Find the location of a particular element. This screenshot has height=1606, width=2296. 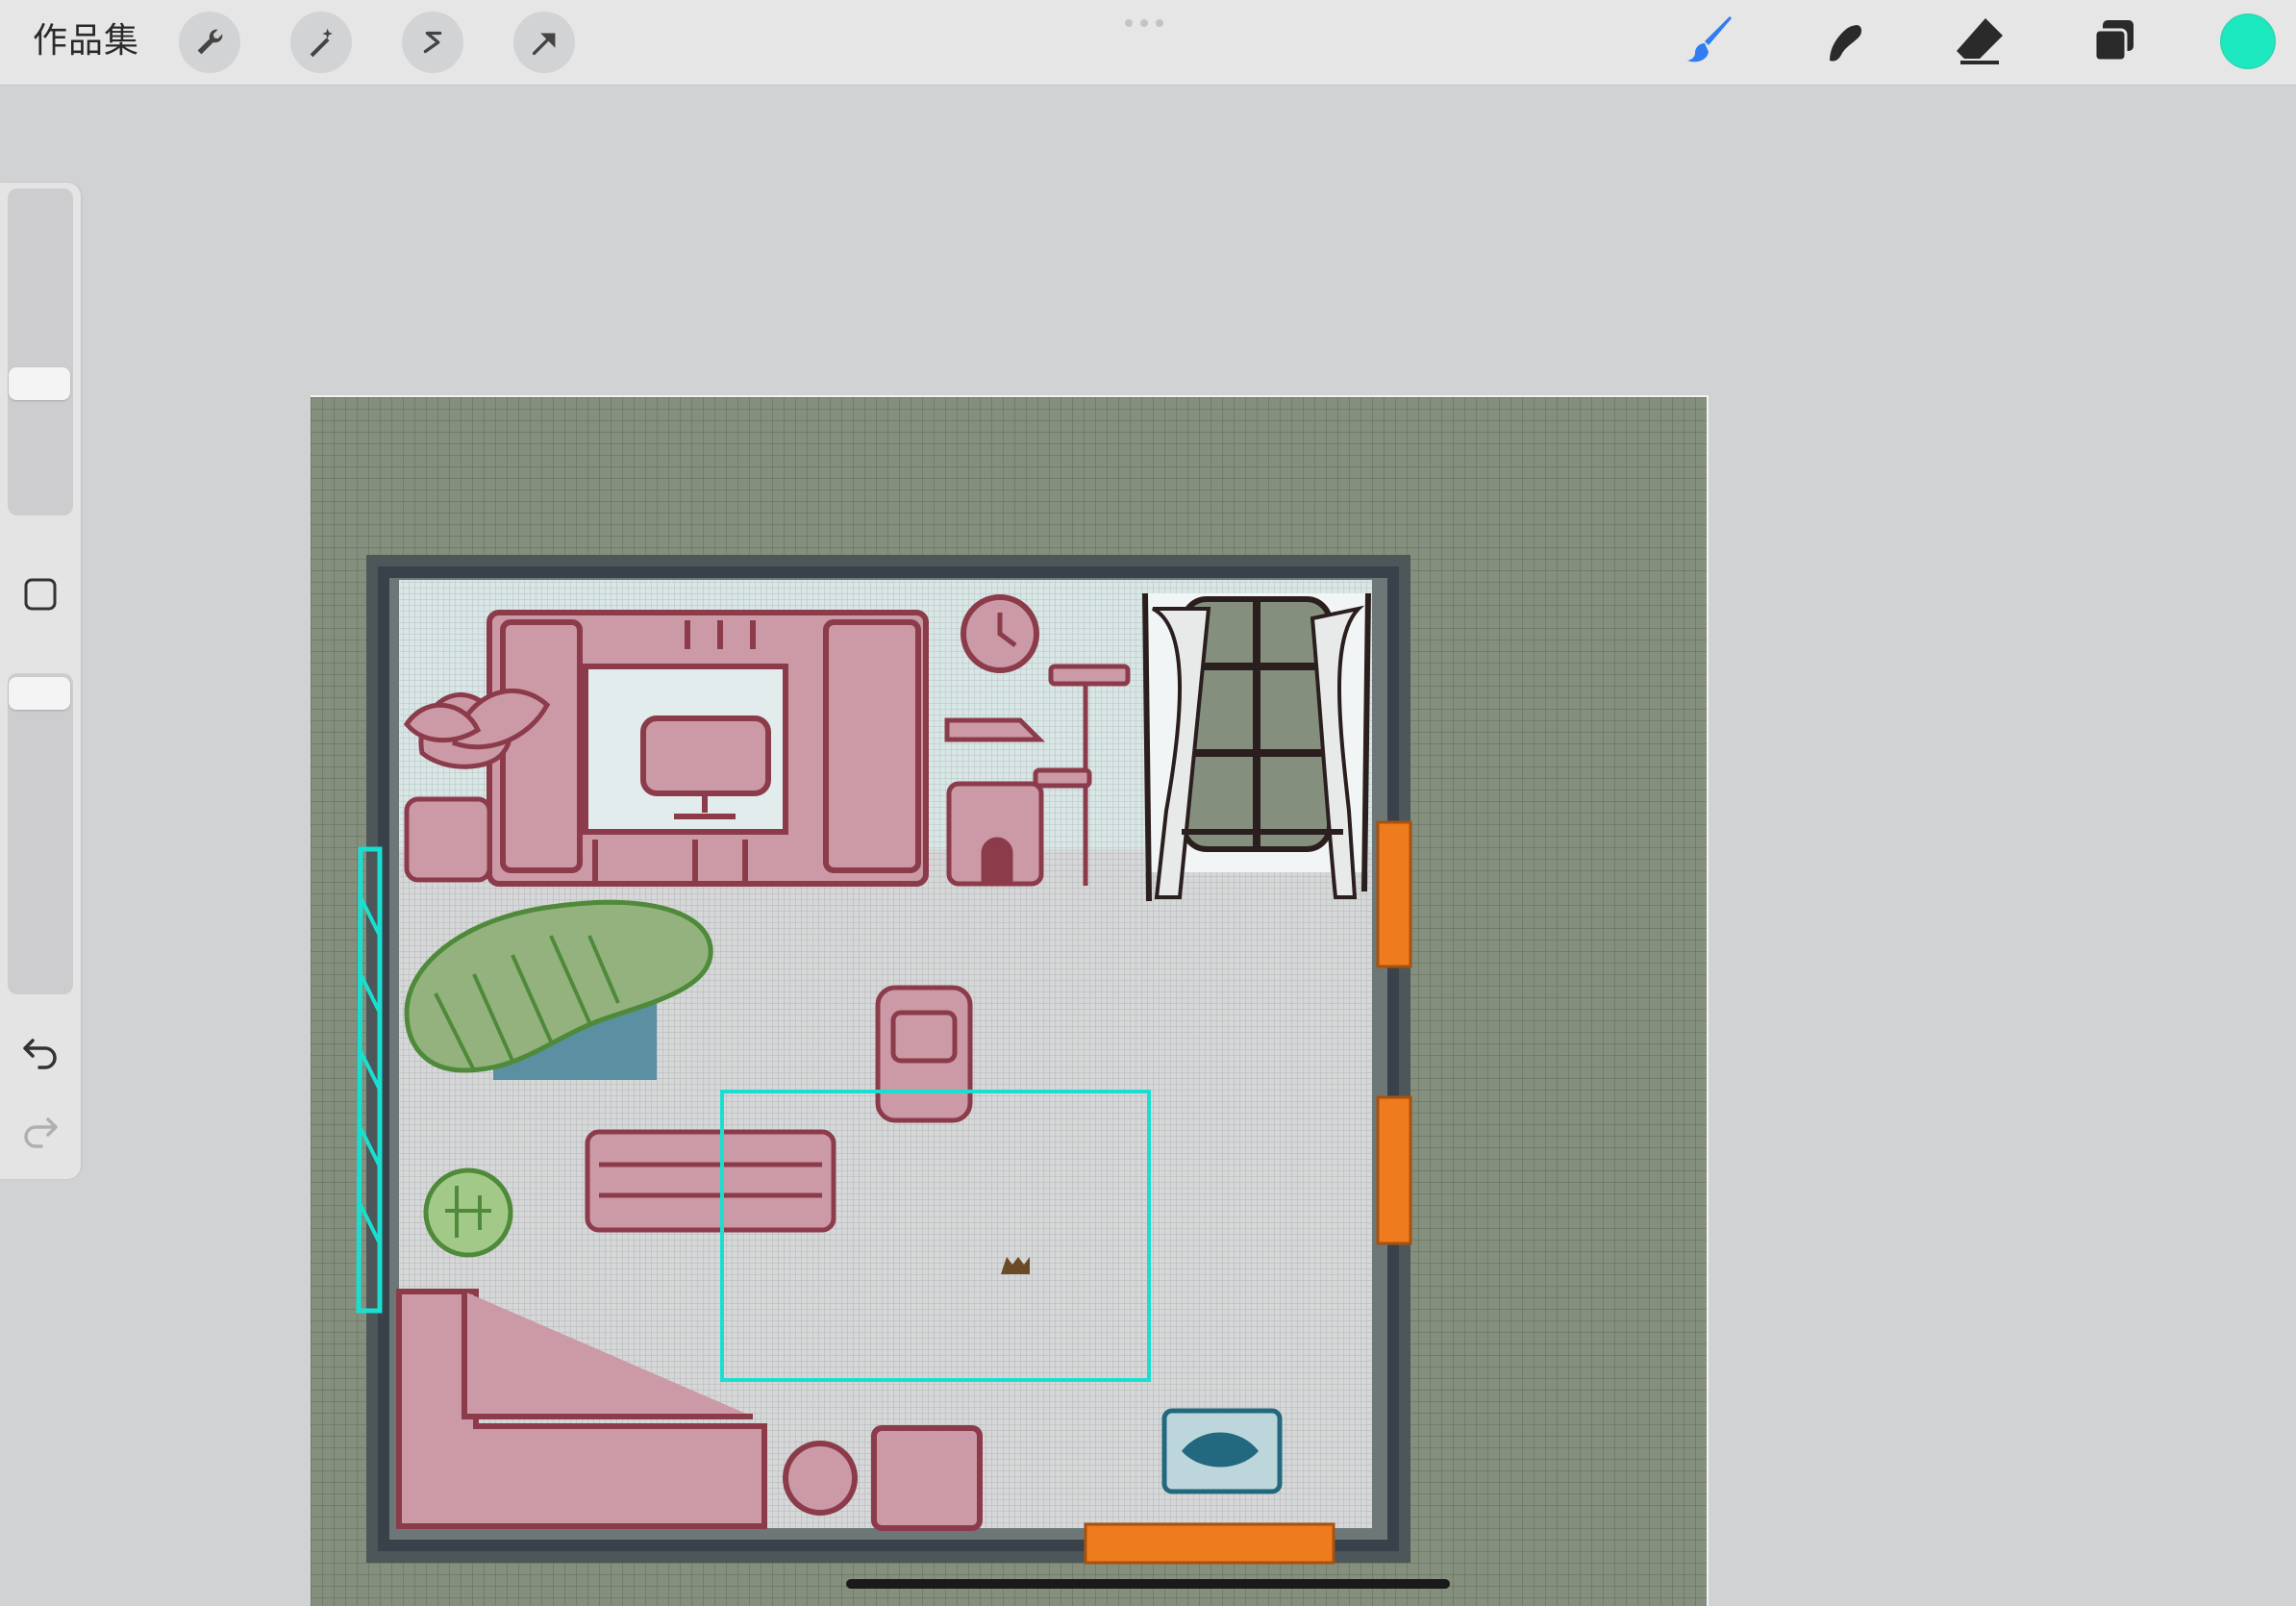

selection-button is located at coordinates (432, 42).